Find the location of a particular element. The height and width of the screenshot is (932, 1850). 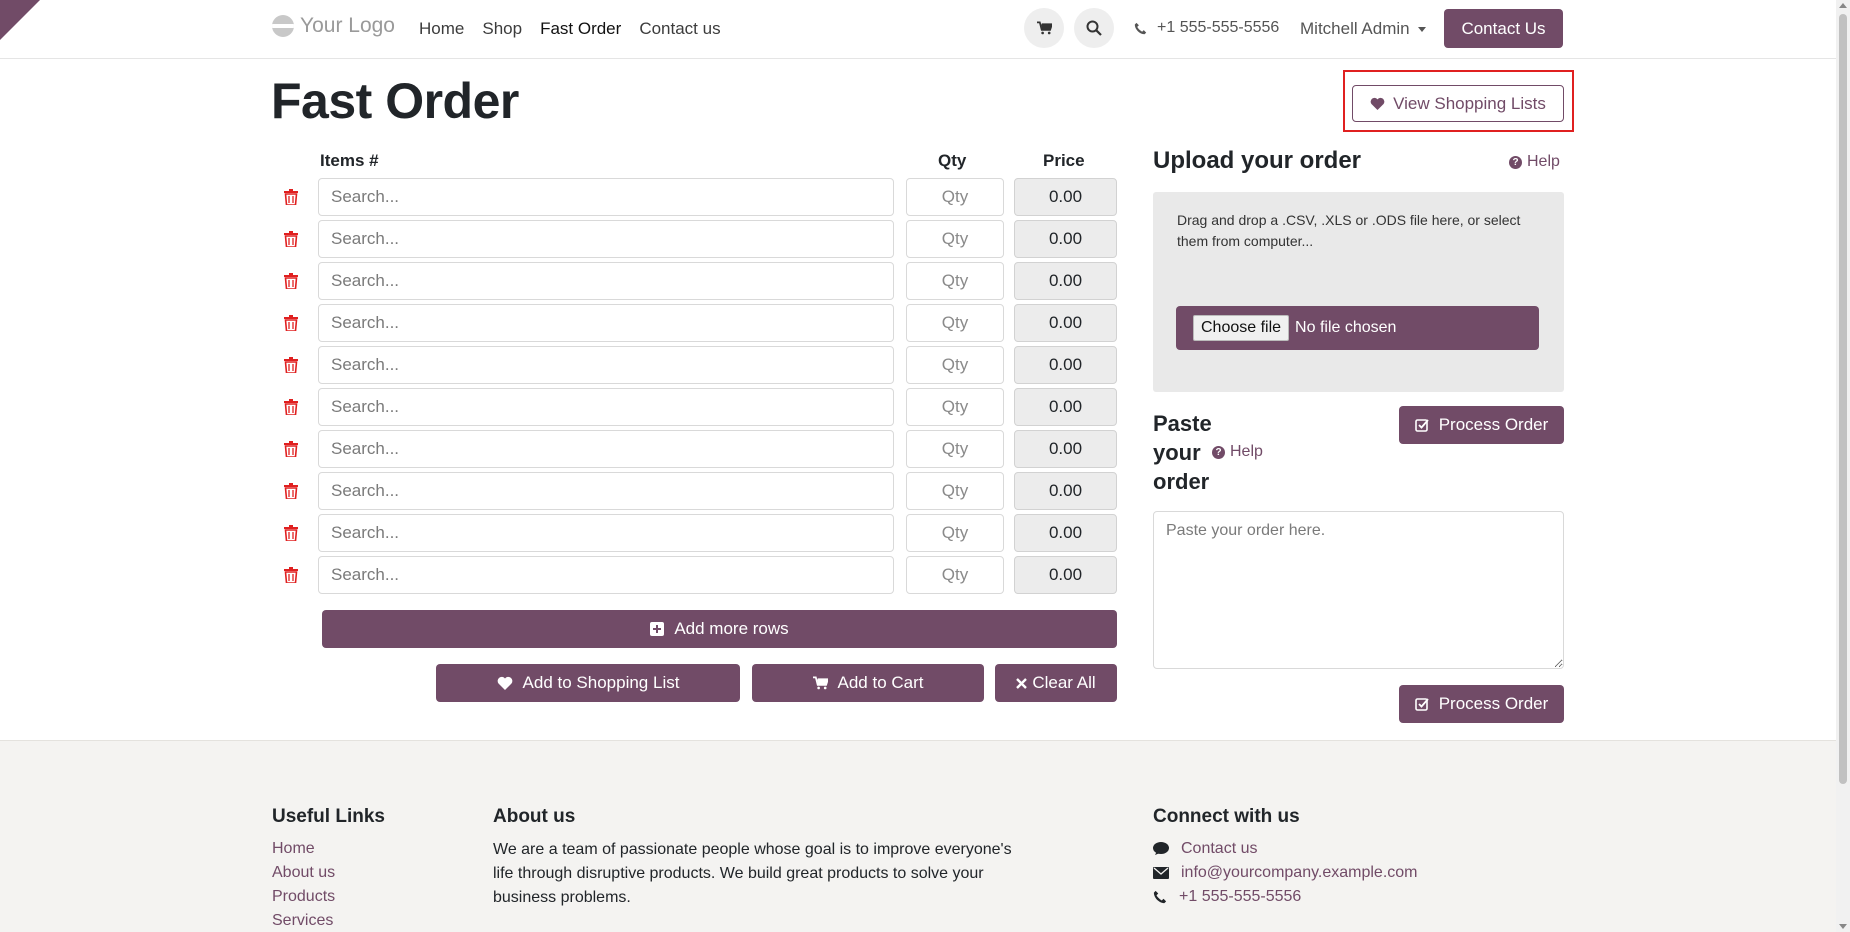

page-scrollbar is located at coordinates (1843, 466).